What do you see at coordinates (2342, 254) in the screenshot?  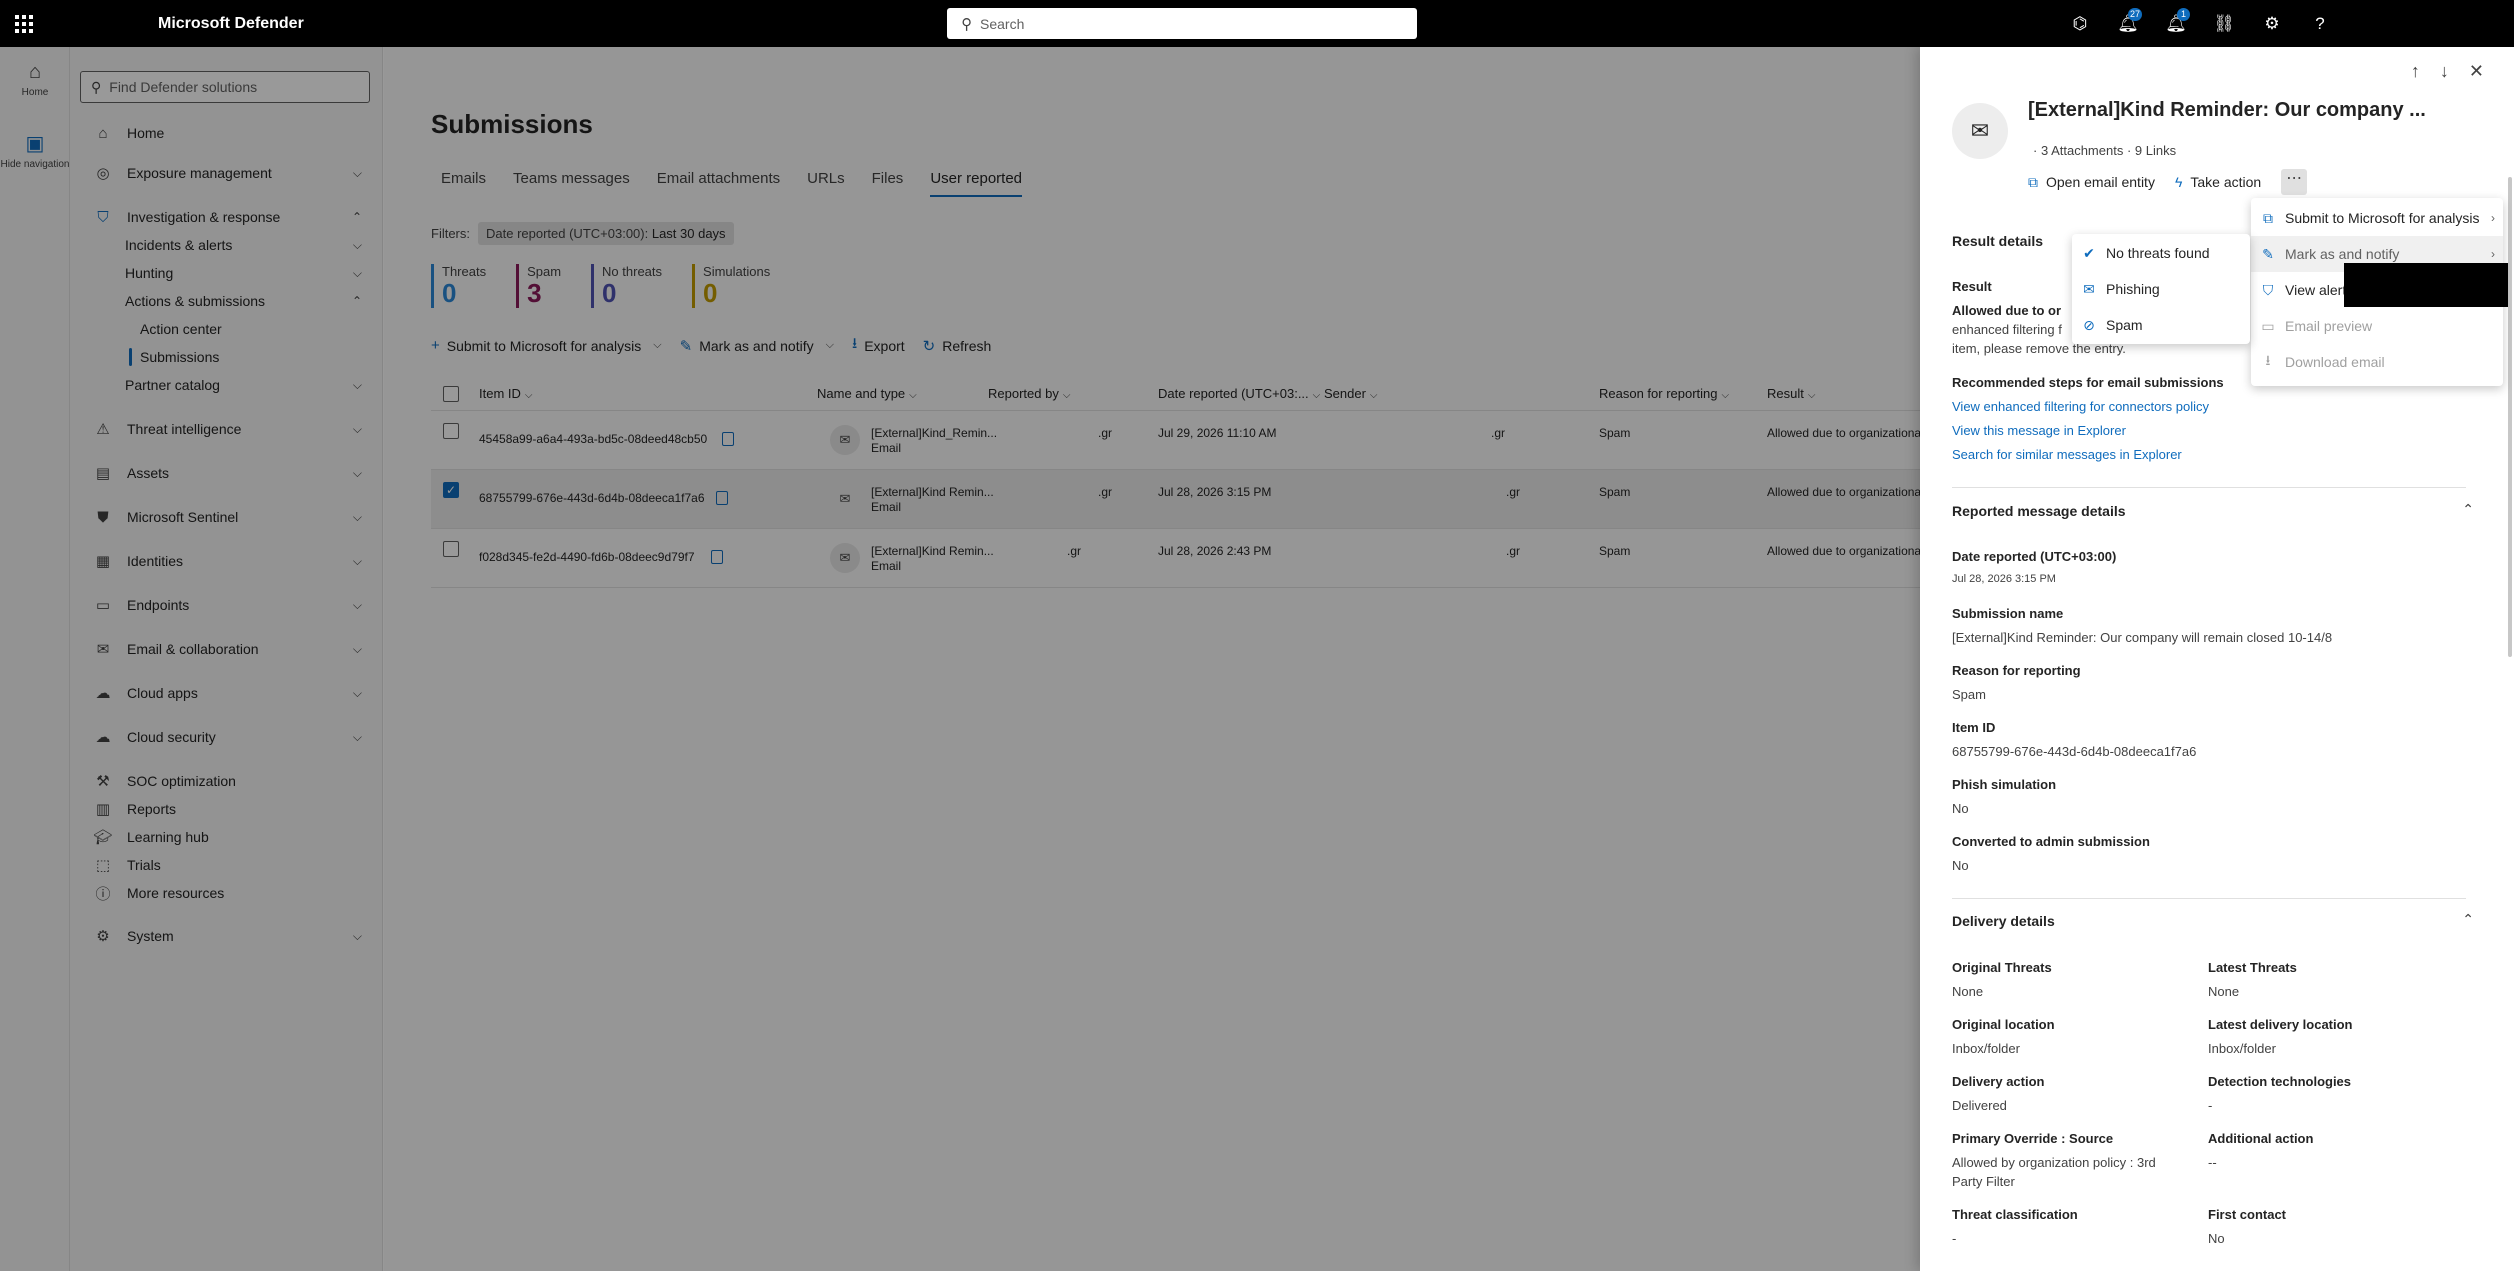 I see `menu-label: Mark as and notify` at bounding box center [2342, 254].